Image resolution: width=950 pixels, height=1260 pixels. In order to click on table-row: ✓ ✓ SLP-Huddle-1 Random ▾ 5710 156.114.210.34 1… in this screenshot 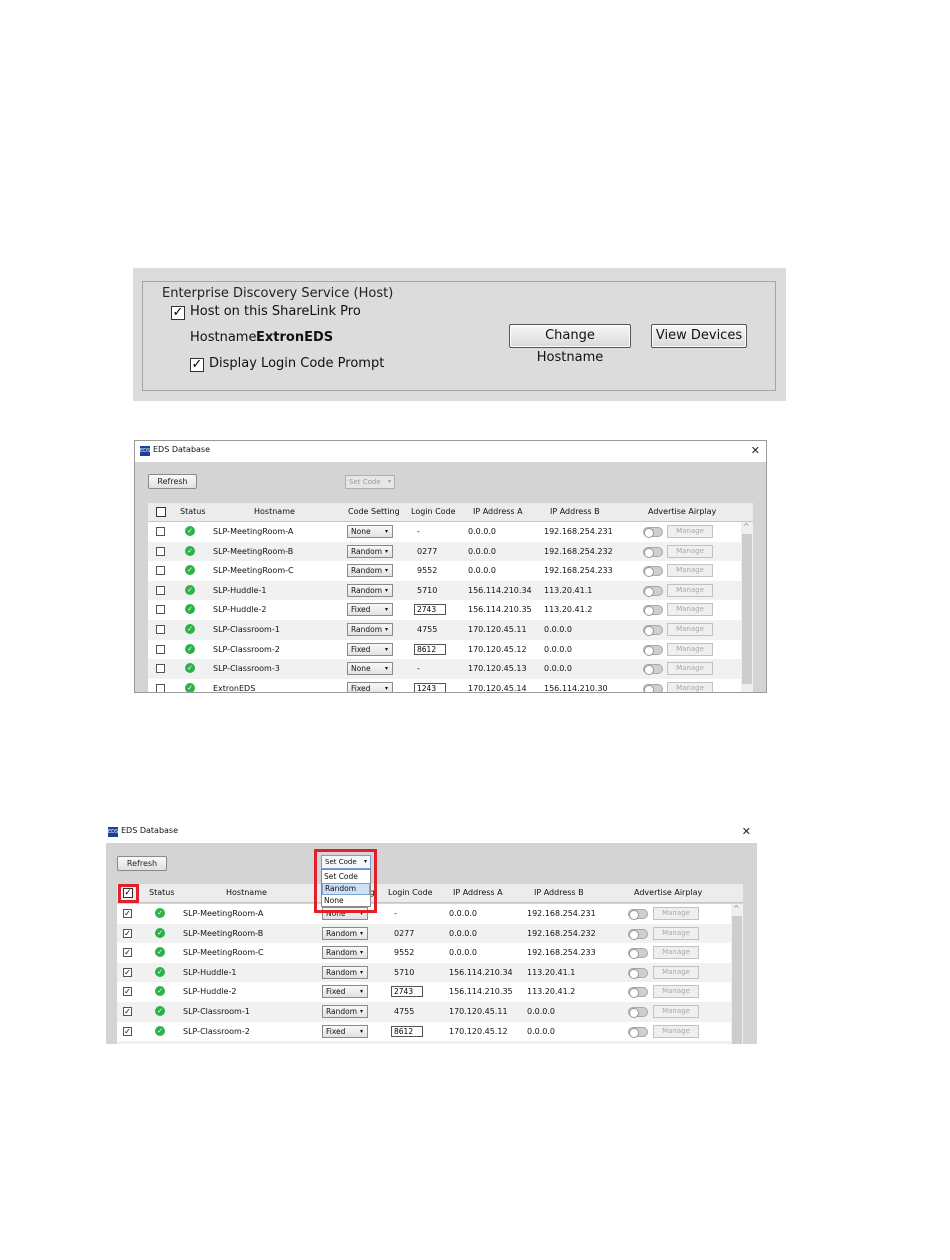, I will do `click(424, 972)`.